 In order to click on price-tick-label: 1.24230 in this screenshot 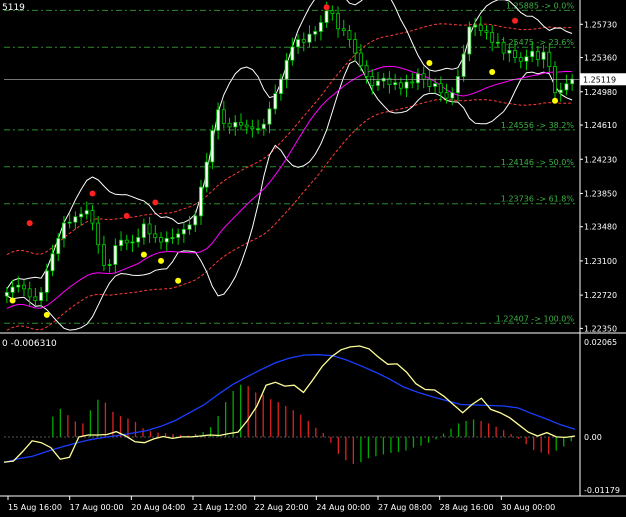, I will do `click(600, 159)`.